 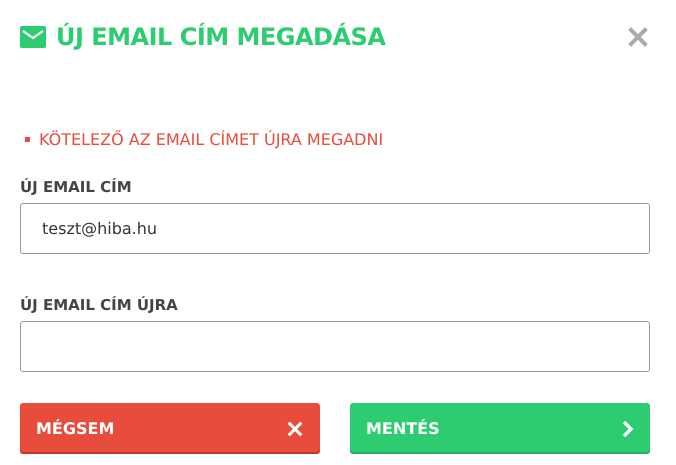 I want to click on close-button, so click(x=638, y=37).